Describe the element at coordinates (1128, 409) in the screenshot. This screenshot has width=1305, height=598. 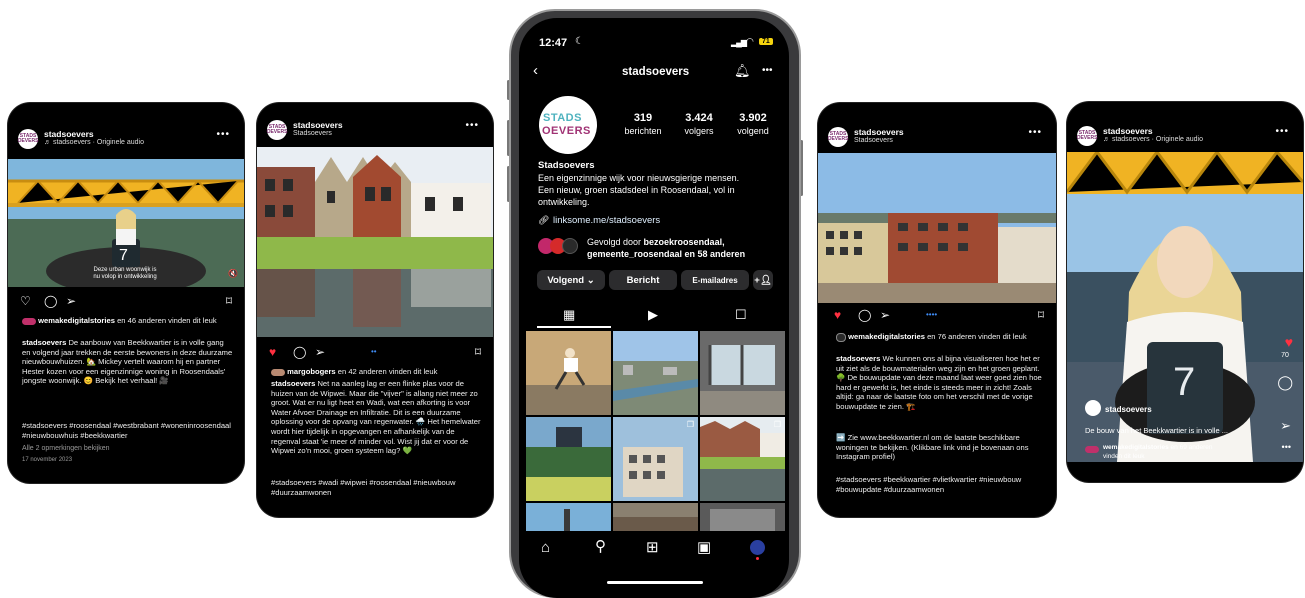
I see `reel-username: stadsoevers` at that location.